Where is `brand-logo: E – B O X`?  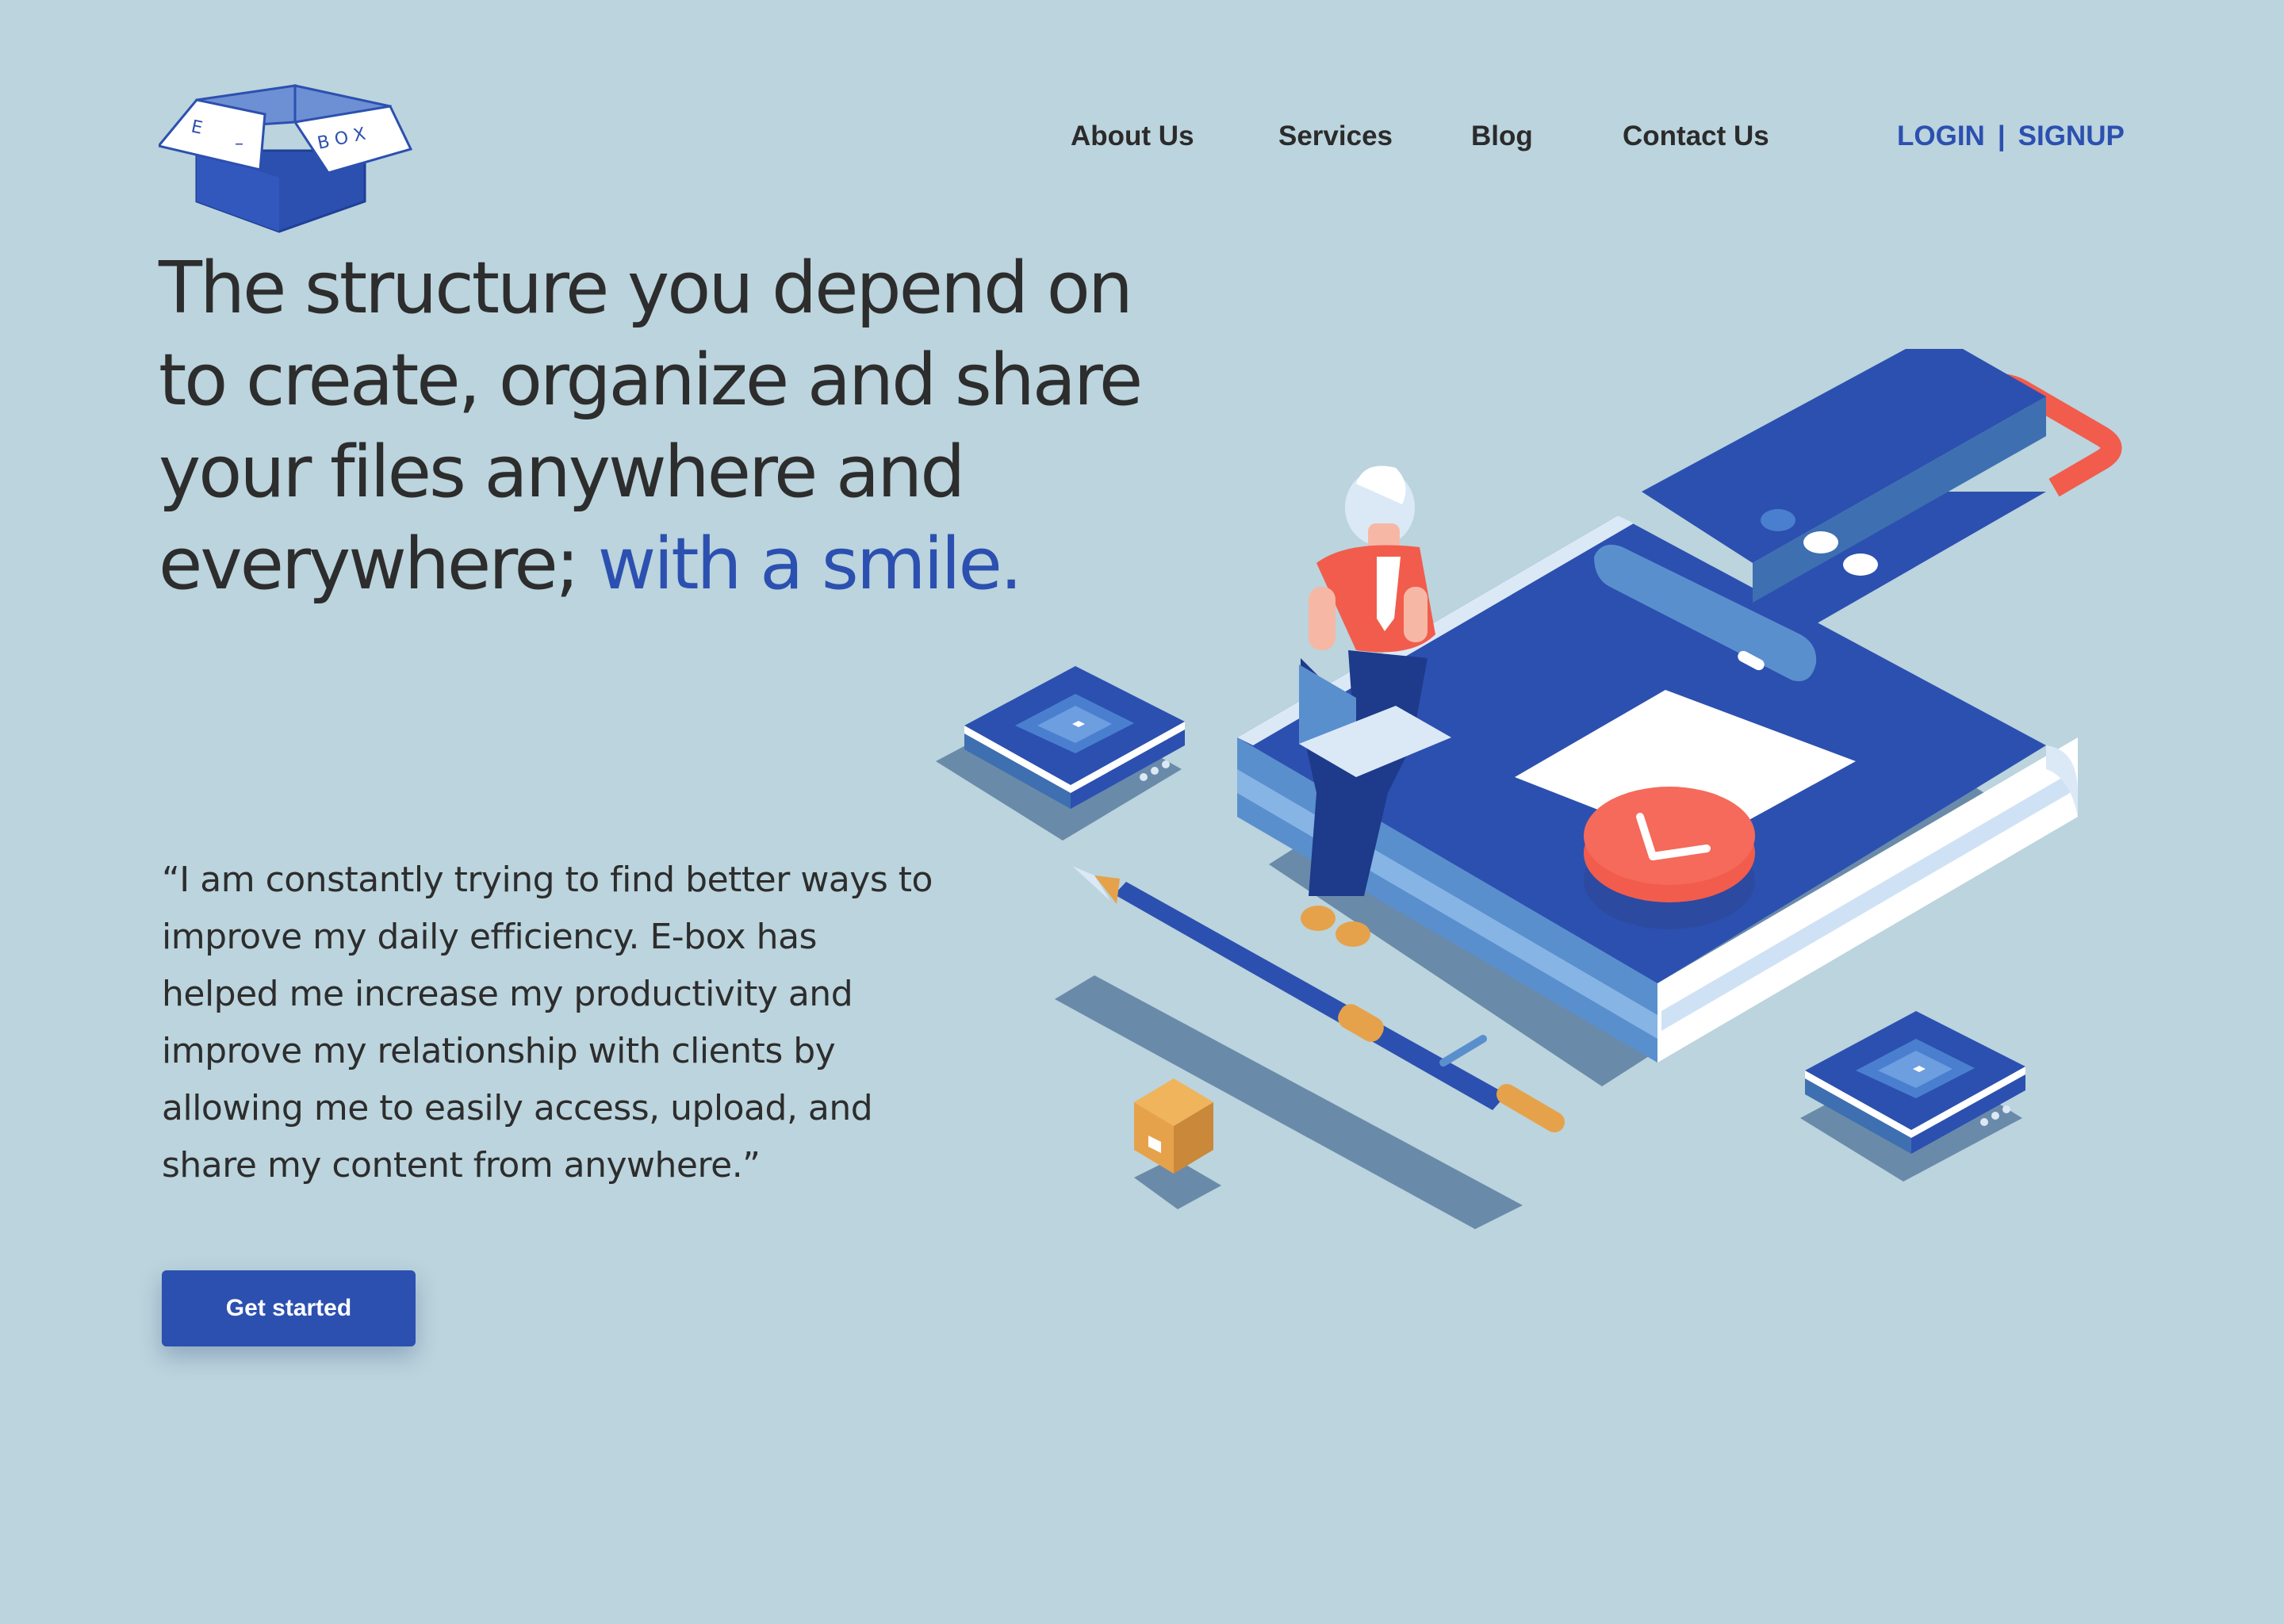
brand-logo: E – B O X is located at coordinates (284, 157).